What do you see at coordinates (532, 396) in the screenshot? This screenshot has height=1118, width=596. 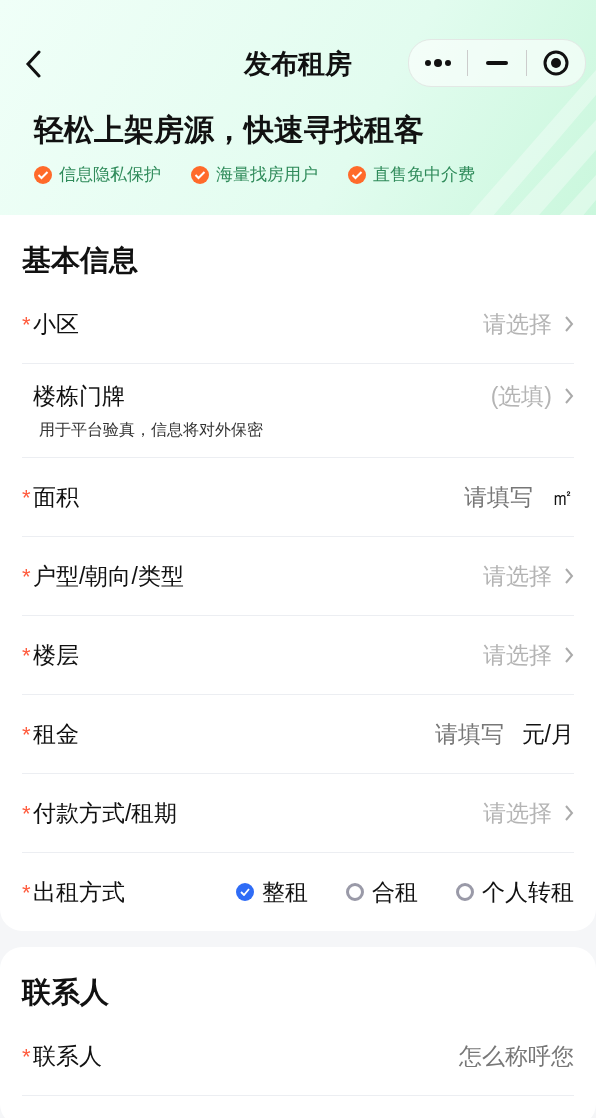 I see `select-field: (选填)` at bounding box center [532, 396].